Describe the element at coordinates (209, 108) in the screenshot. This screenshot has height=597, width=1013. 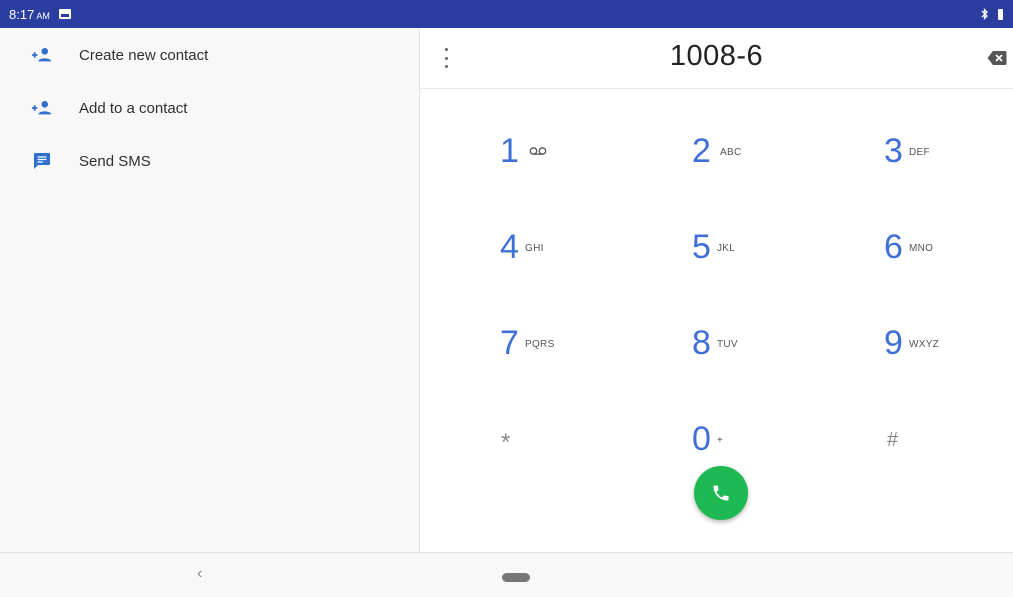
I see `add-to-contact-item: Add to a contact` at that location.